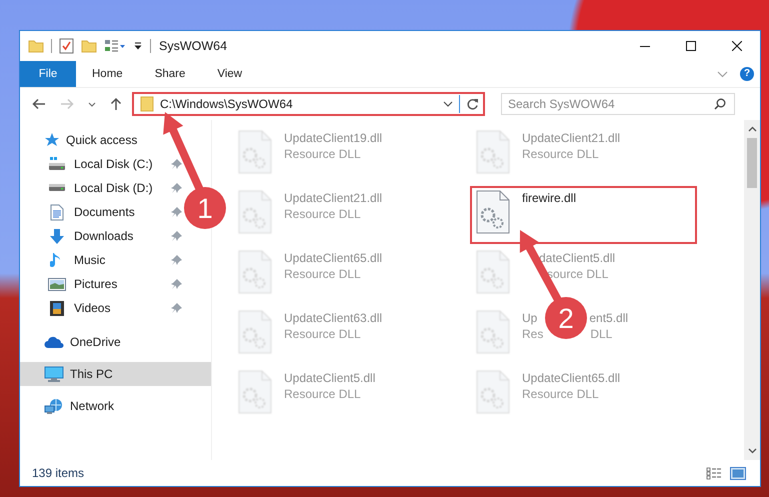 The height and width of the screenshot is (497, 769). What do you see at coordinates (720, 104) in the screenshot?
I see `search-icon` at bounding box center [720, 104].